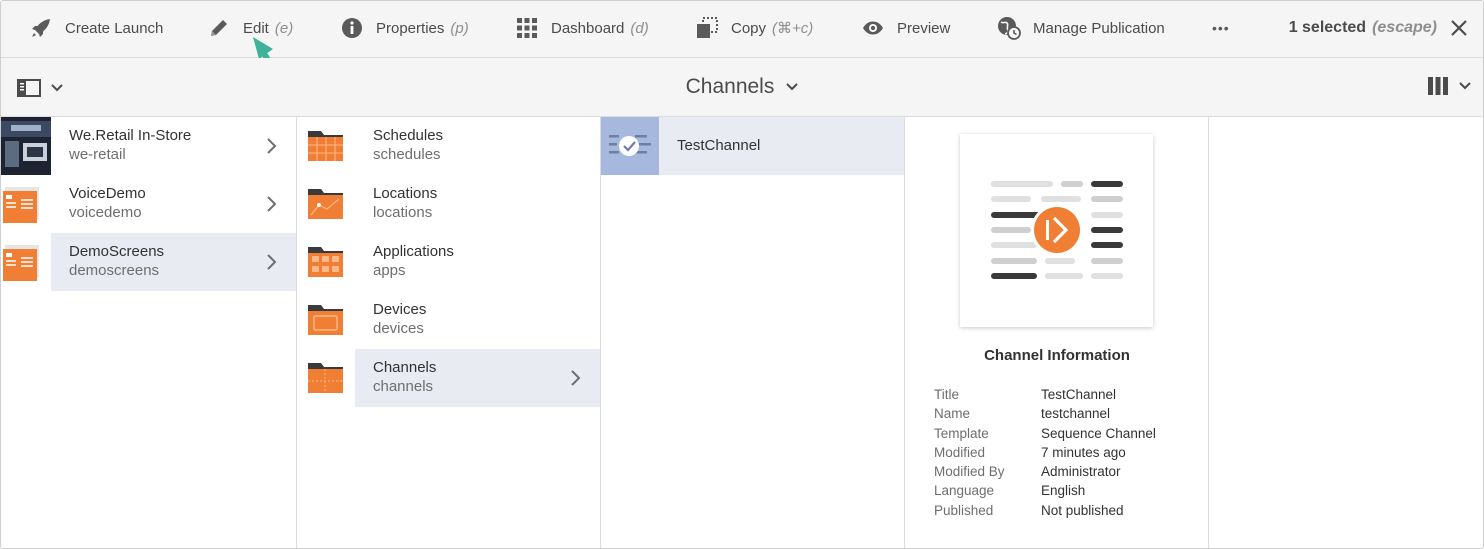 This screenshot has width=1484, height=549. What do you see at coordinates (1081, 472) in the screenshot?
I see `metadata-value: Administrator` at bounding box center [1081, 472].